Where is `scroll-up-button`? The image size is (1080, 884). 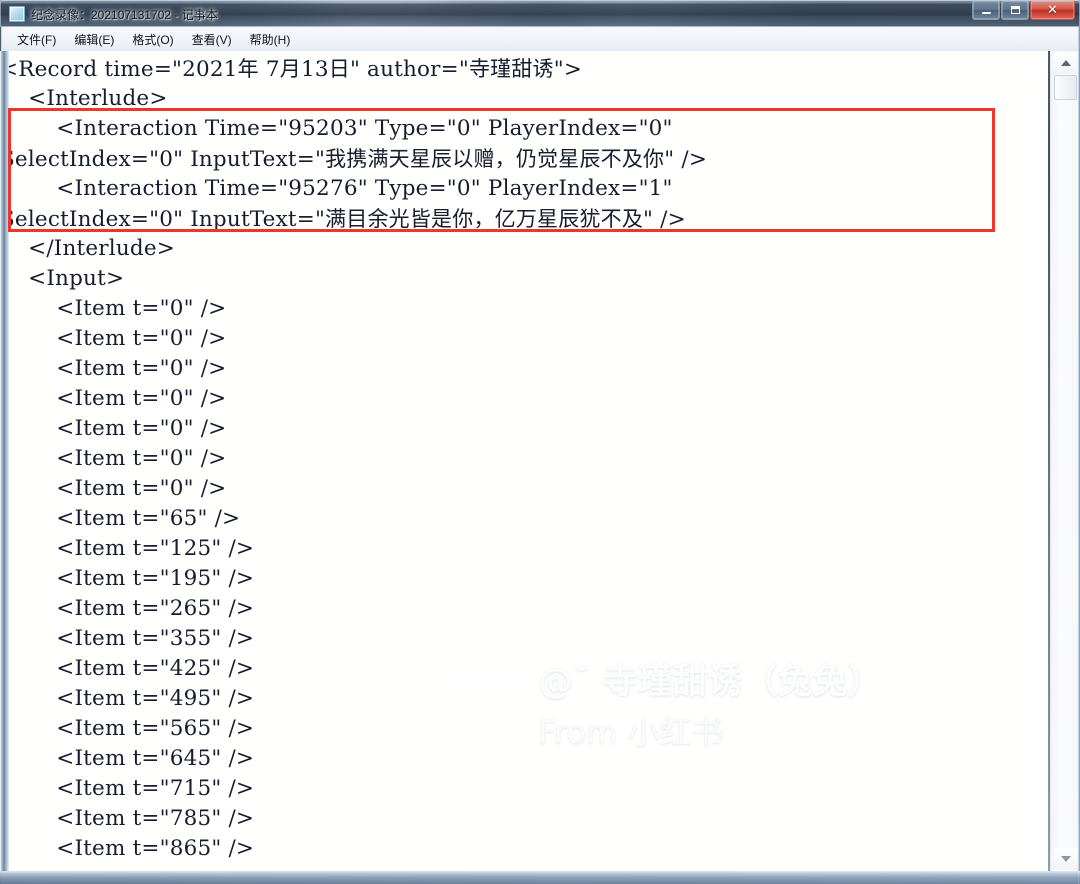 scroll-up-button is located at coordinates (1065, 63).